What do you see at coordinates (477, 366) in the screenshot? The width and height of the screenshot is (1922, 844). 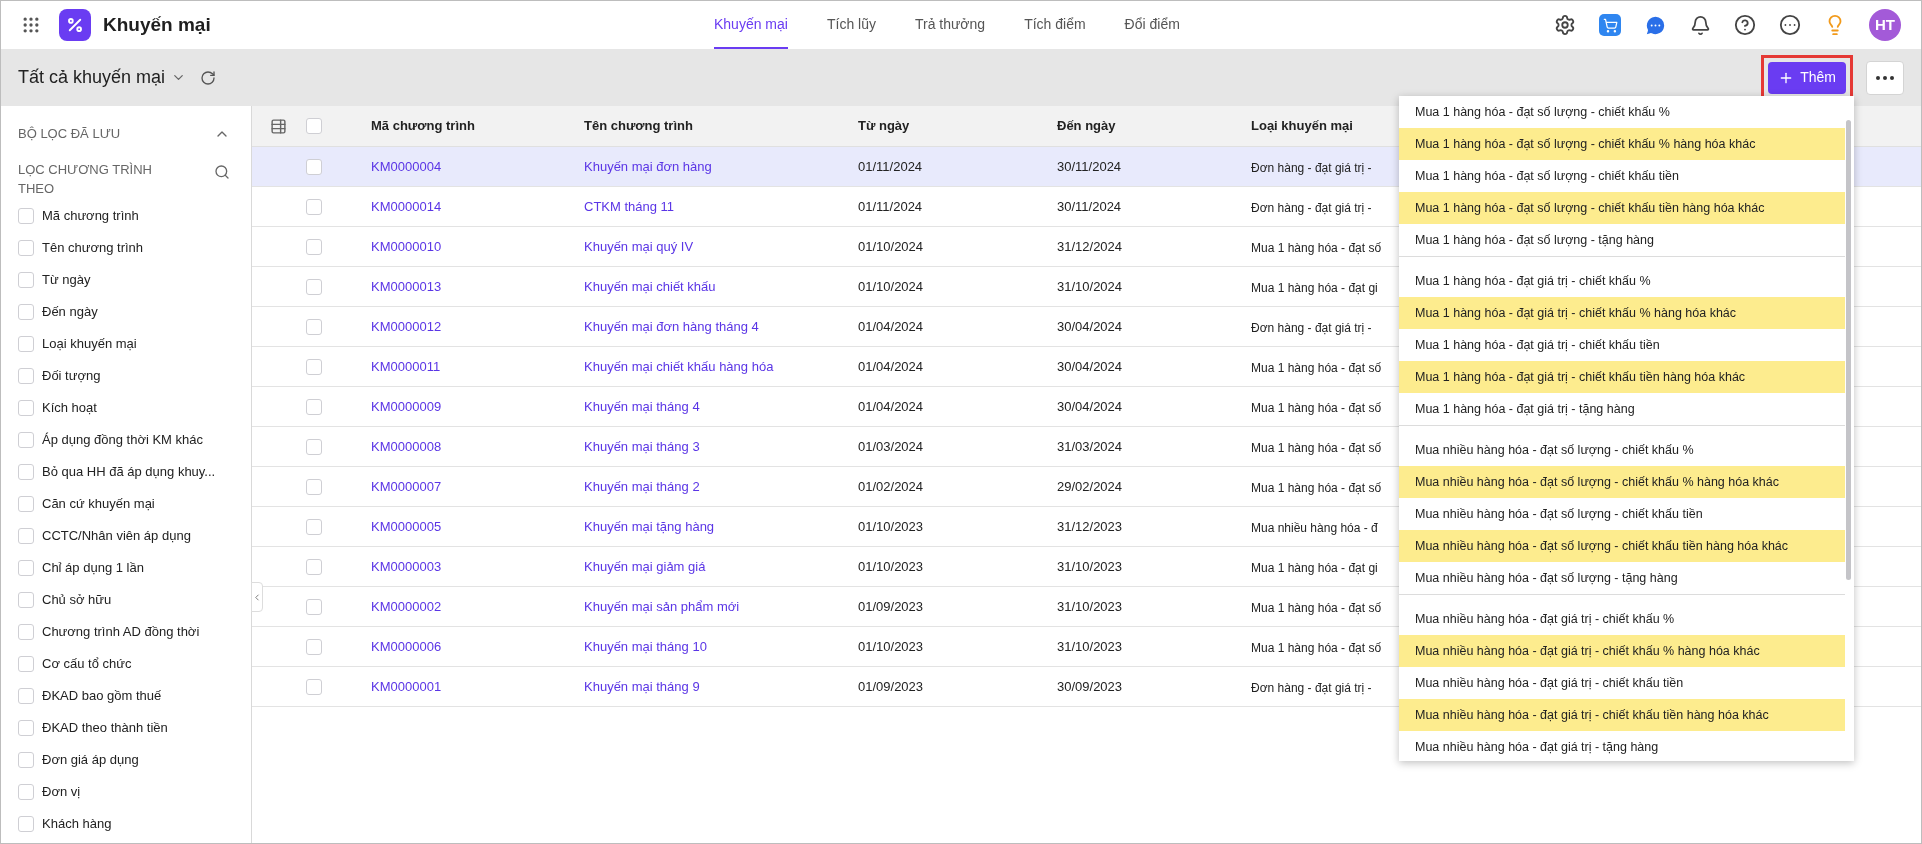 I see `program-code-link: KM0000011` at bounding box center [477, 366].